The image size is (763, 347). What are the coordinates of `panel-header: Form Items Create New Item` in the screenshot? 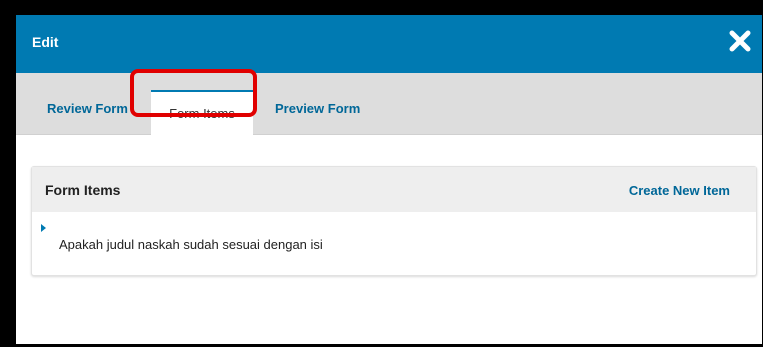 It's located at (394, 189).